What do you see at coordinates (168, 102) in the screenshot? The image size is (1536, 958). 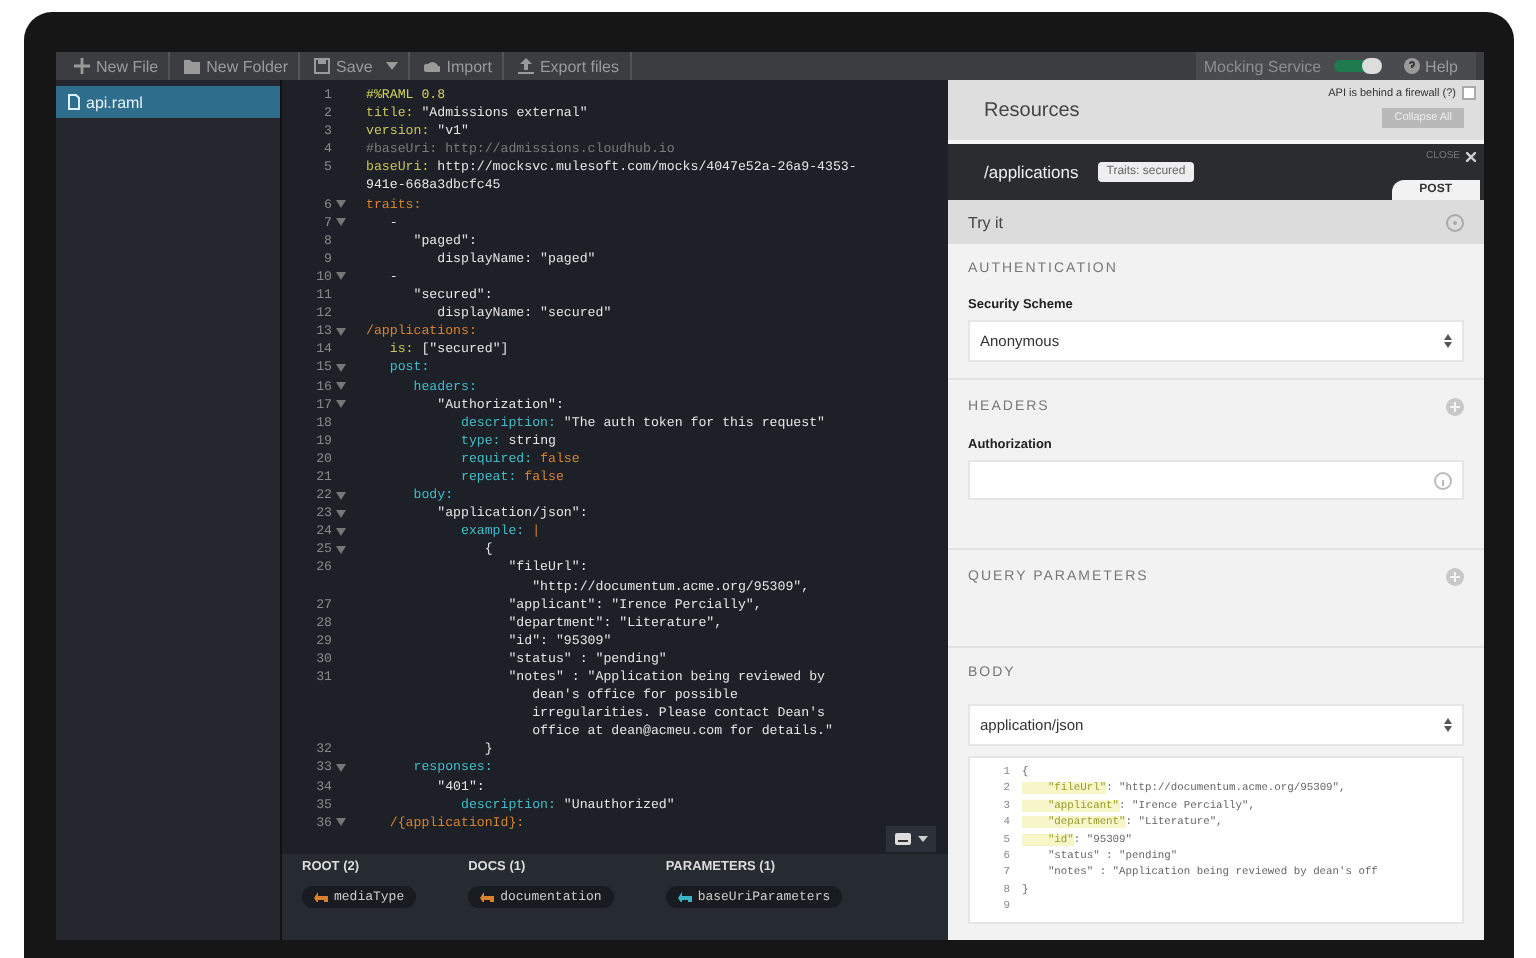 I see `file-item: api.raml` at bounding box center [168, 102].